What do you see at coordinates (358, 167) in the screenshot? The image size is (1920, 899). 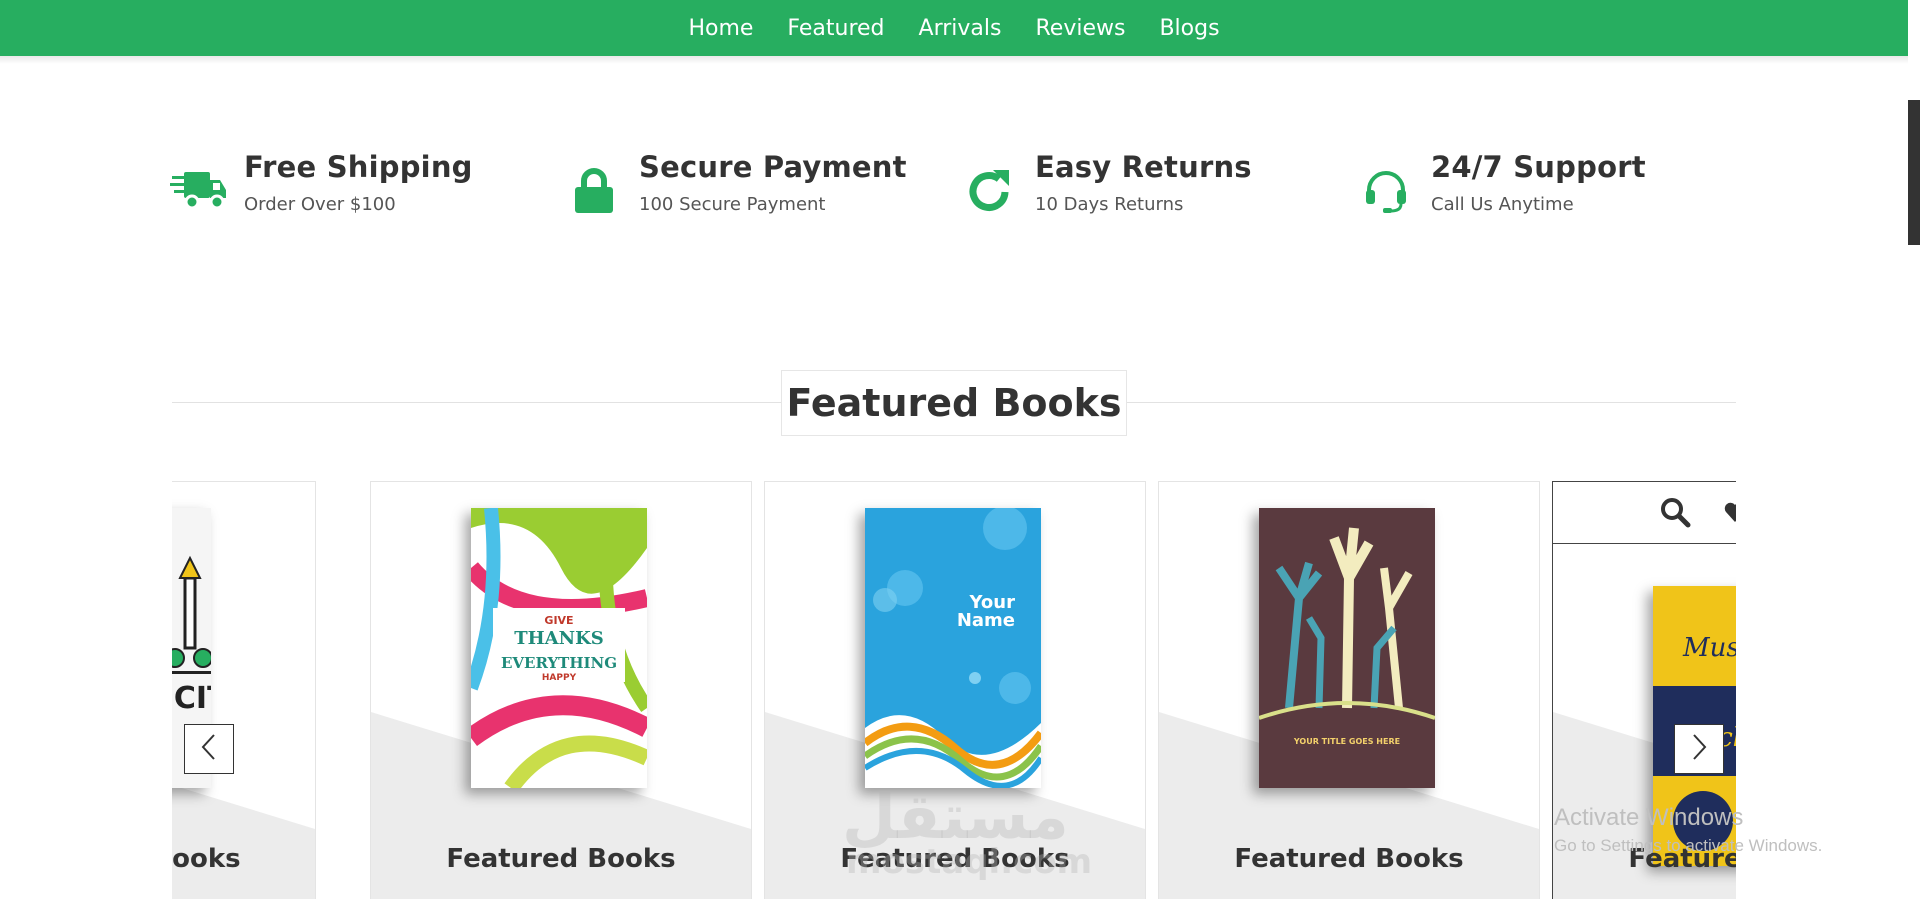 I see `icon-item-title: Free Shipping` at bounding box center [358, 167].